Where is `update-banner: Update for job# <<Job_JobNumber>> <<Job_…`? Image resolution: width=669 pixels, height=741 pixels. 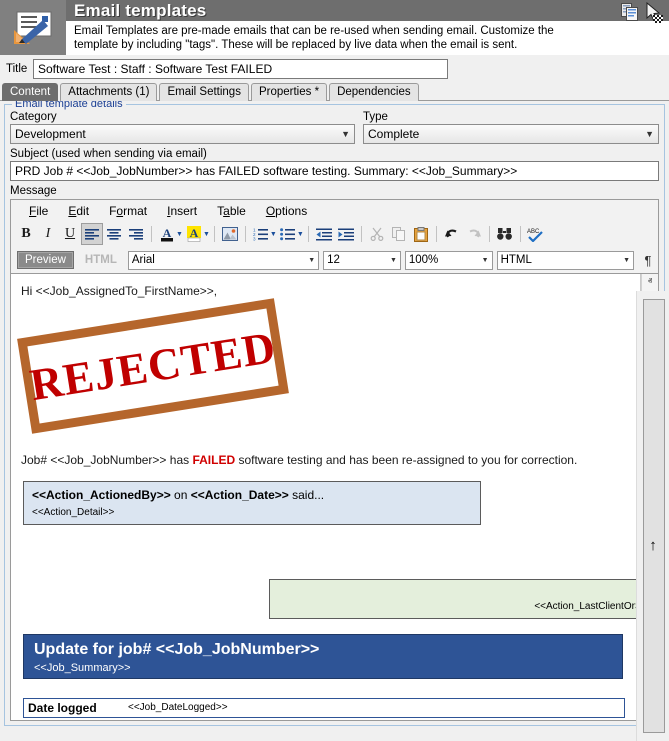
update-banner: Update for job# <<Job_JobNumber>> <<Job_… is located at coordinates (323, 656).